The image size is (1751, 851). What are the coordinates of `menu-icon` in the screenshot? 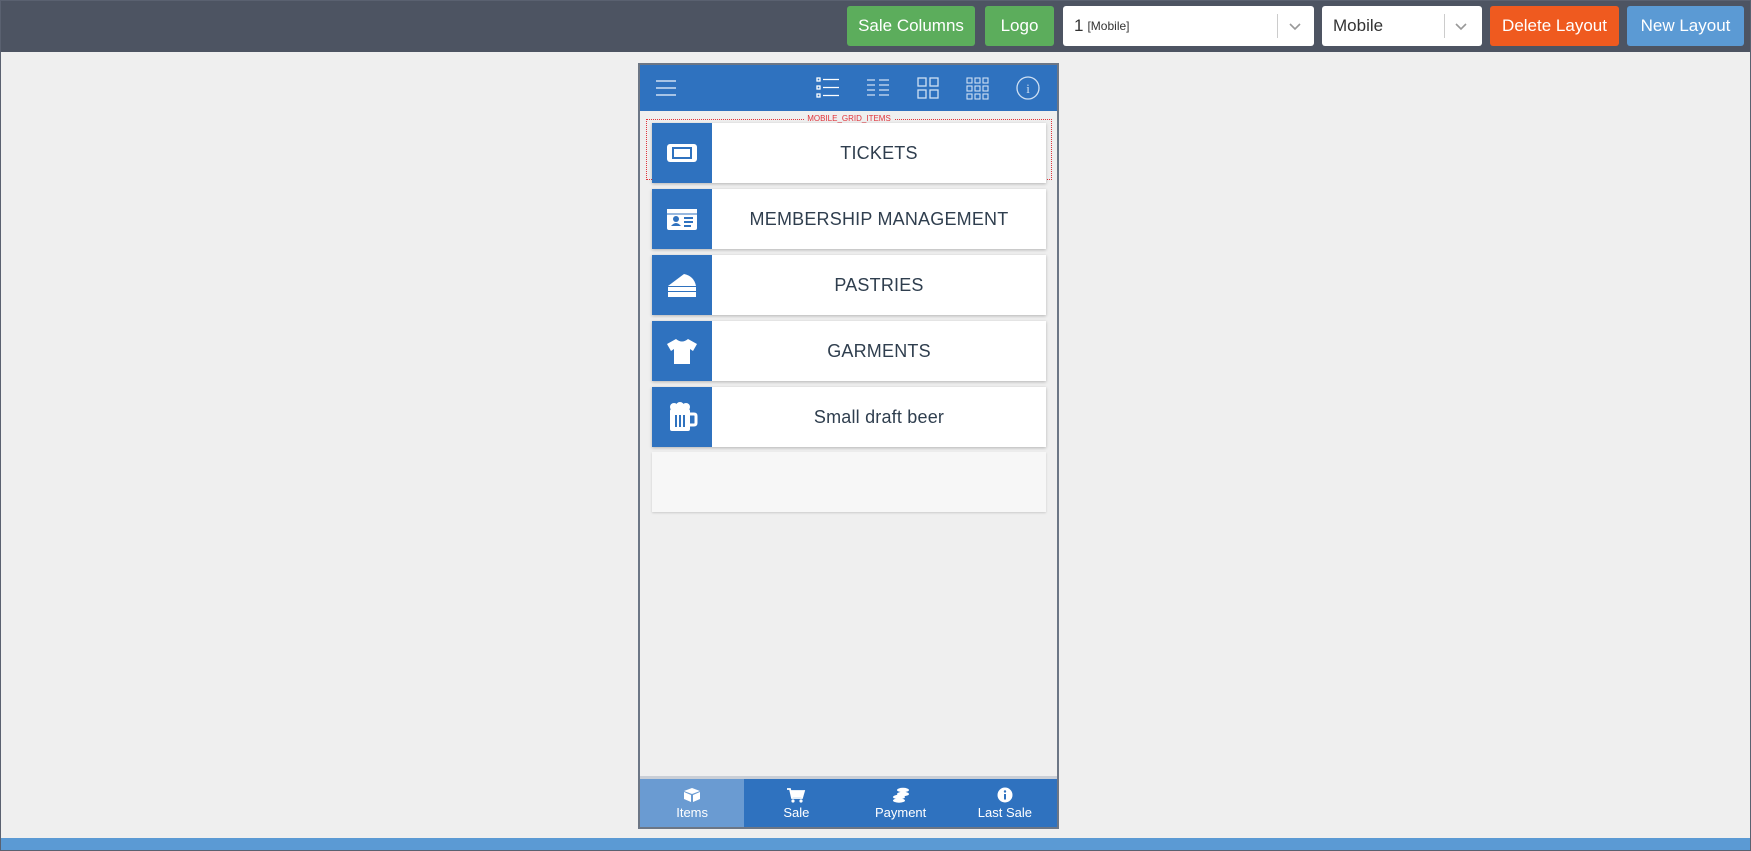 It's located at (666, 88).